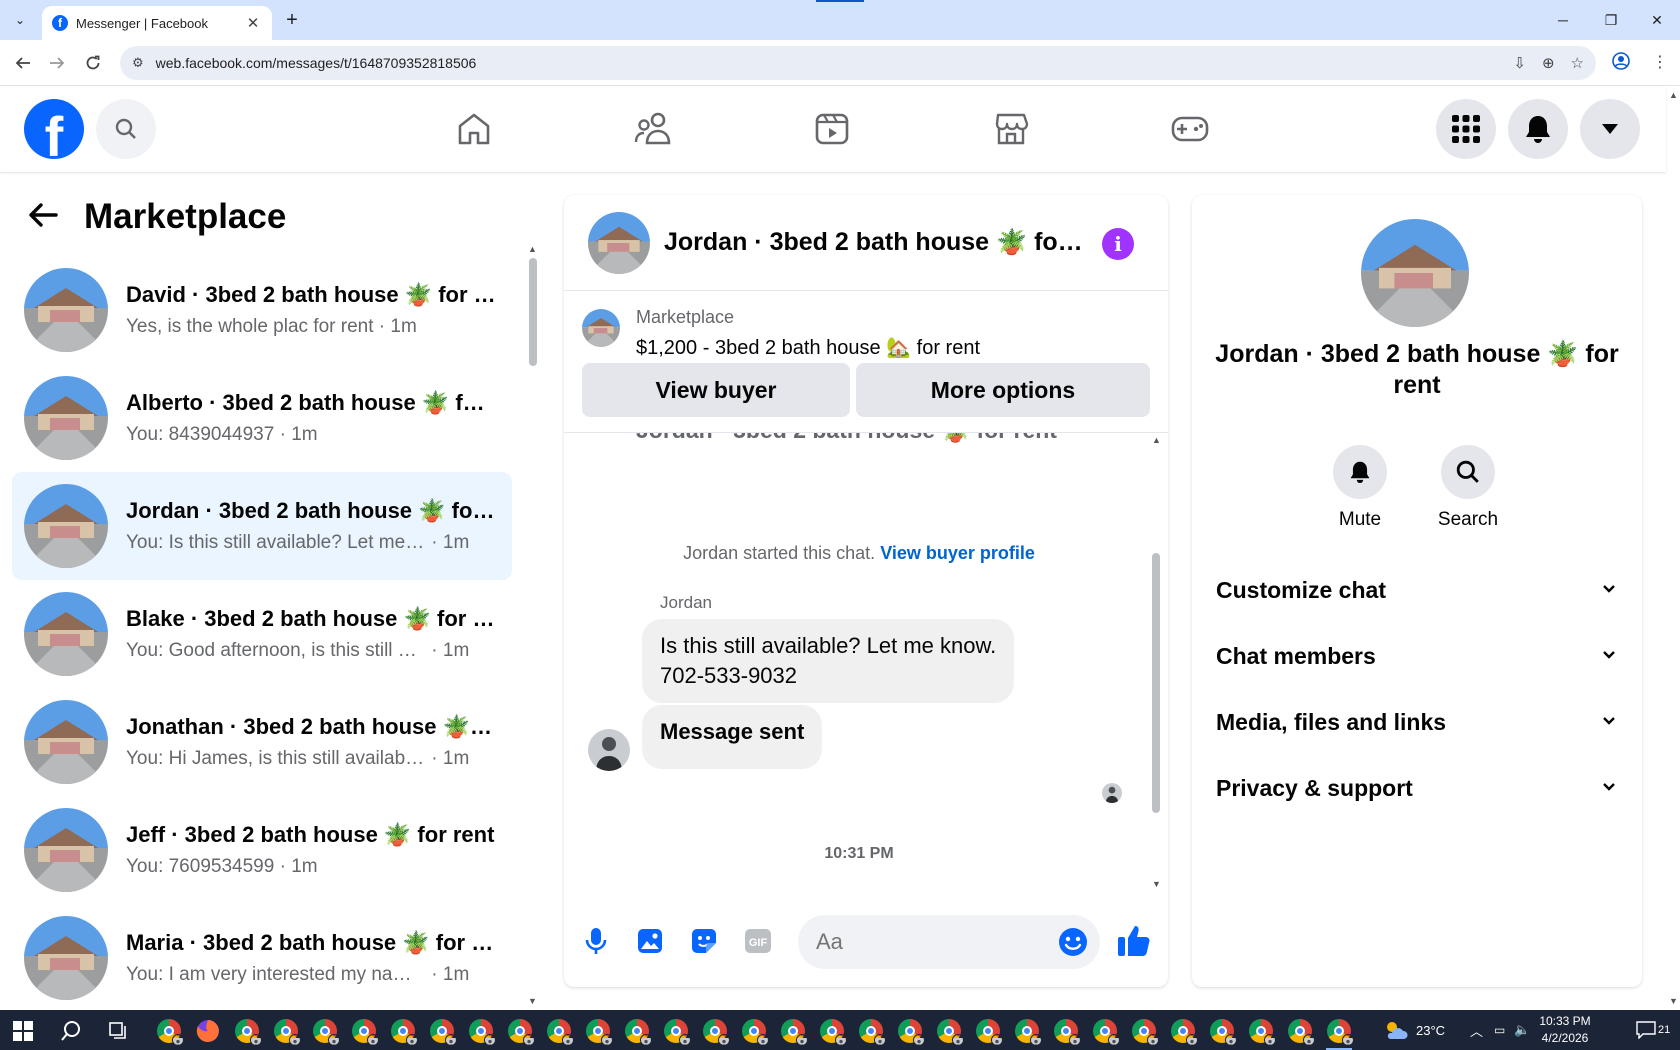 The width and height of the screenshot is (1680, 1050). I want to click on search-action: Search, so click(1468, 488).